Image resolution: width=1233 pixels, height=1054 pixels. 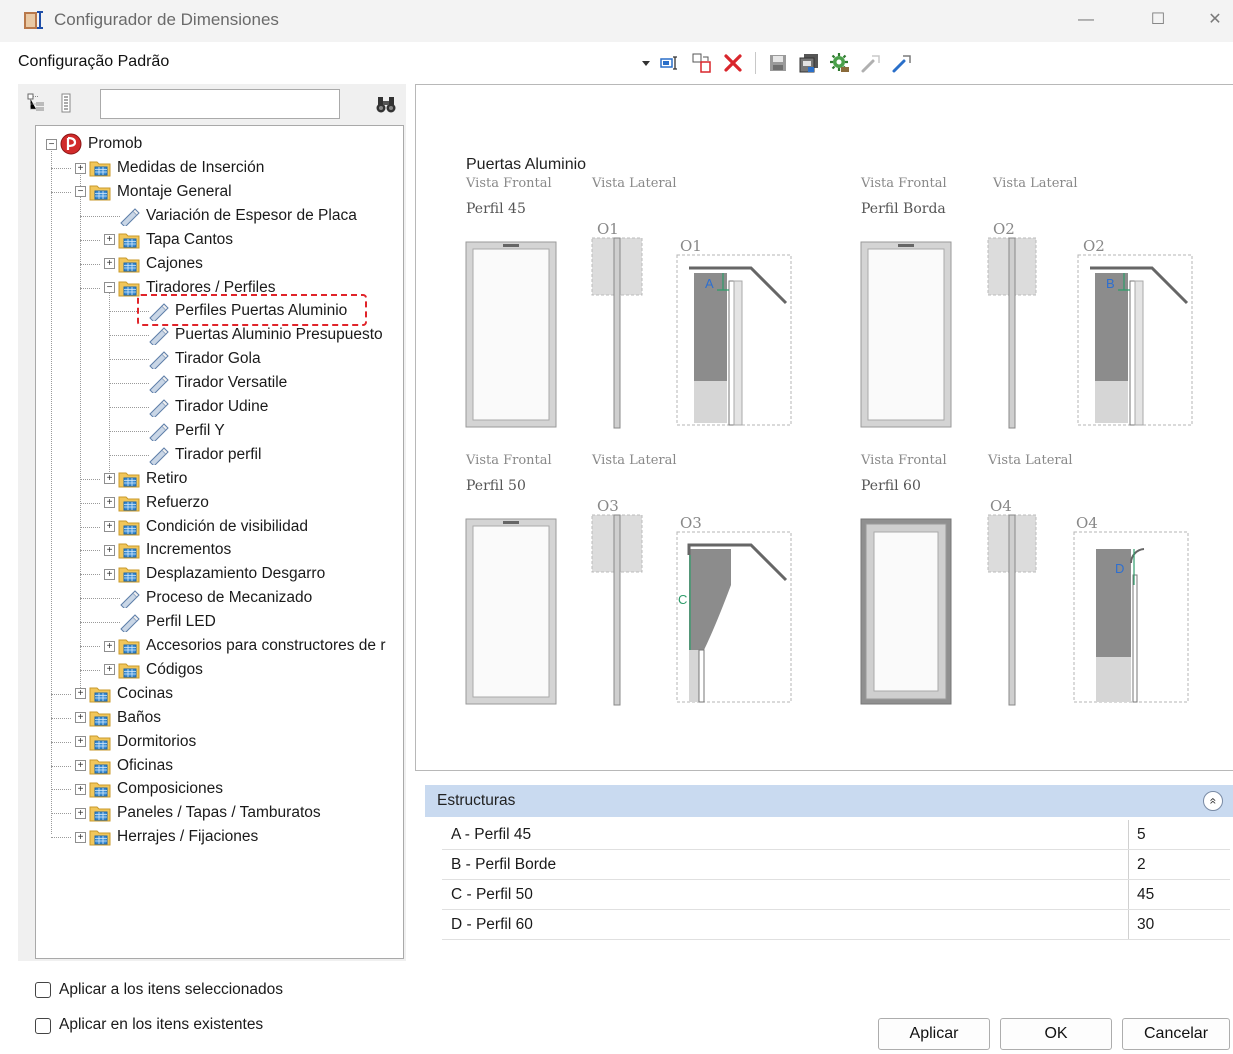 What do you see at coordinates (145, 479) in the screenshot?
I see `tree-folder-item: + Retiro` at bounding box center [145, 479].